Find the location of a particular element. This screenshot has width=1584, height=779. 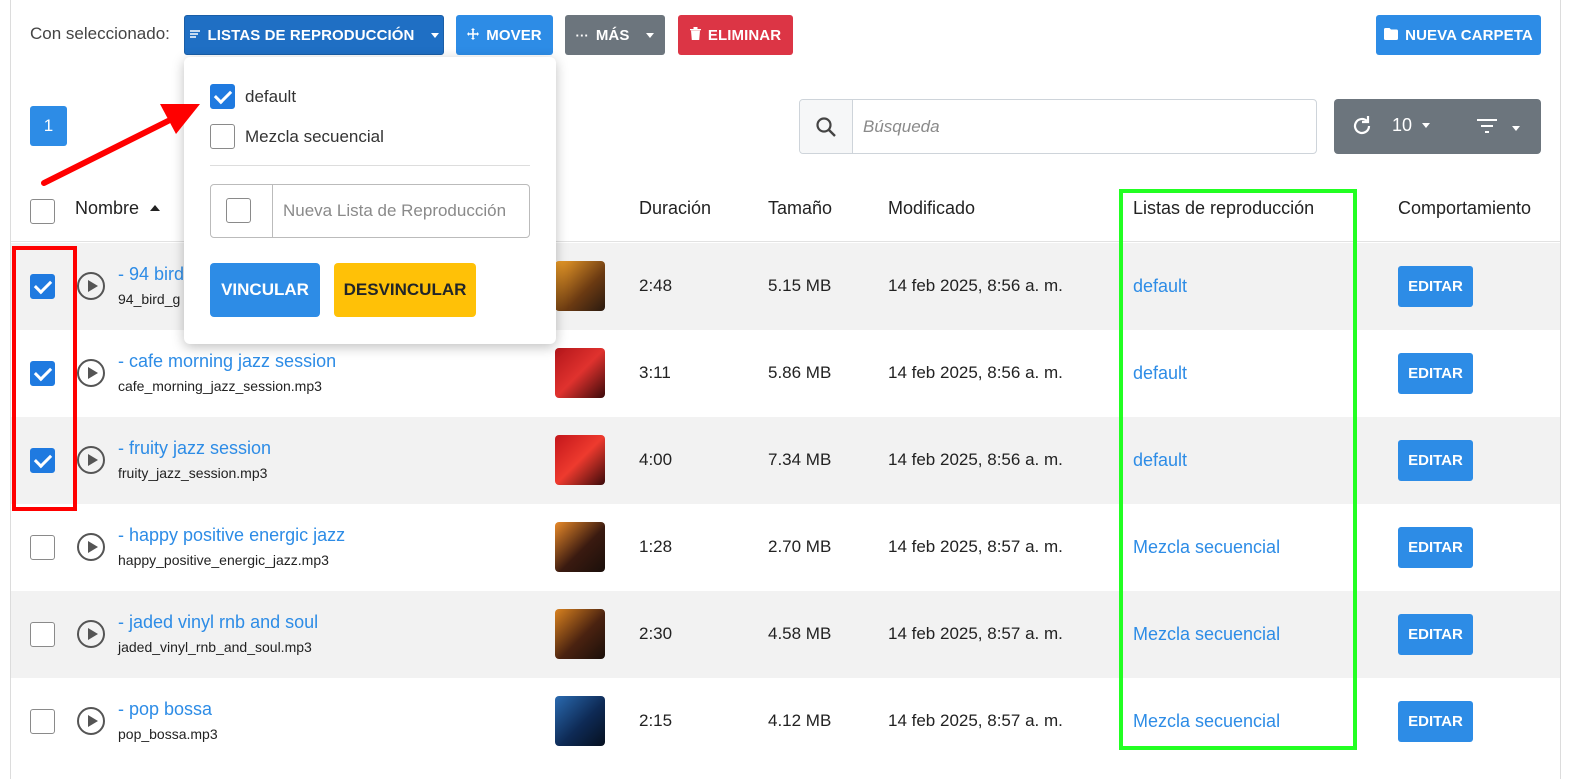

track-title-link: - jaded vinyl rnb and soul is located at coordinates (218, 622).